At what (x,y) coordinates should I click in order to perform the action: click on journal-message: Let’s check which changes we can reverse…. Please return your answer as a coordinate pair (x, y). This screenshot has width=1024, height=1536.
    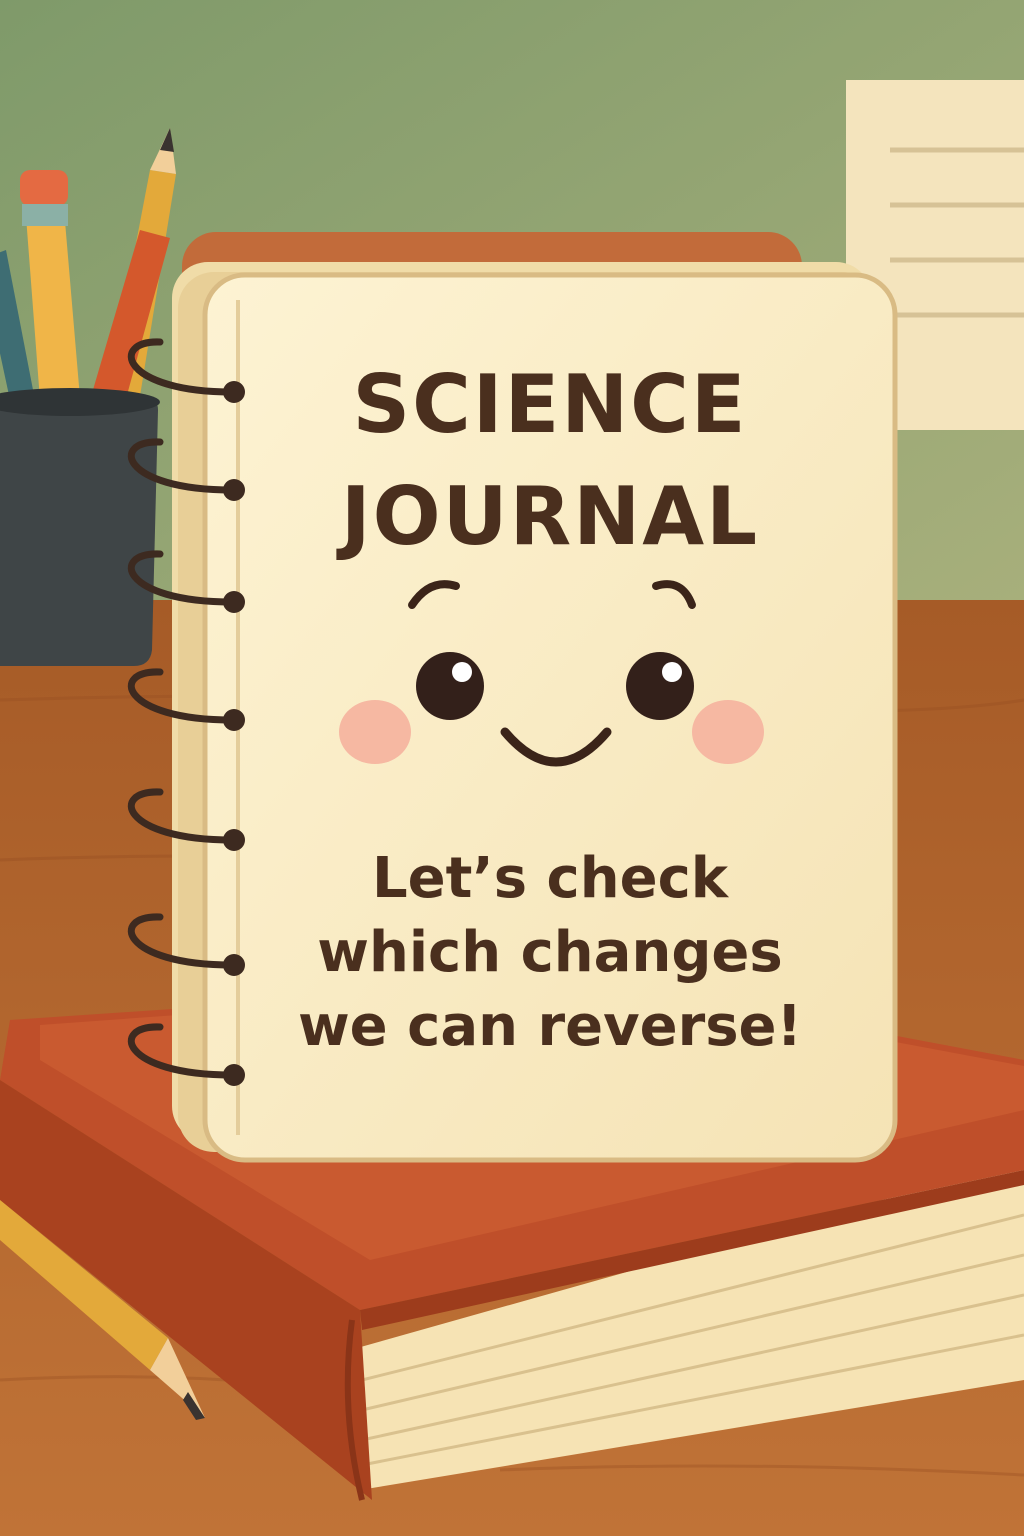
    Looking at the image, I should click on (550, 953).